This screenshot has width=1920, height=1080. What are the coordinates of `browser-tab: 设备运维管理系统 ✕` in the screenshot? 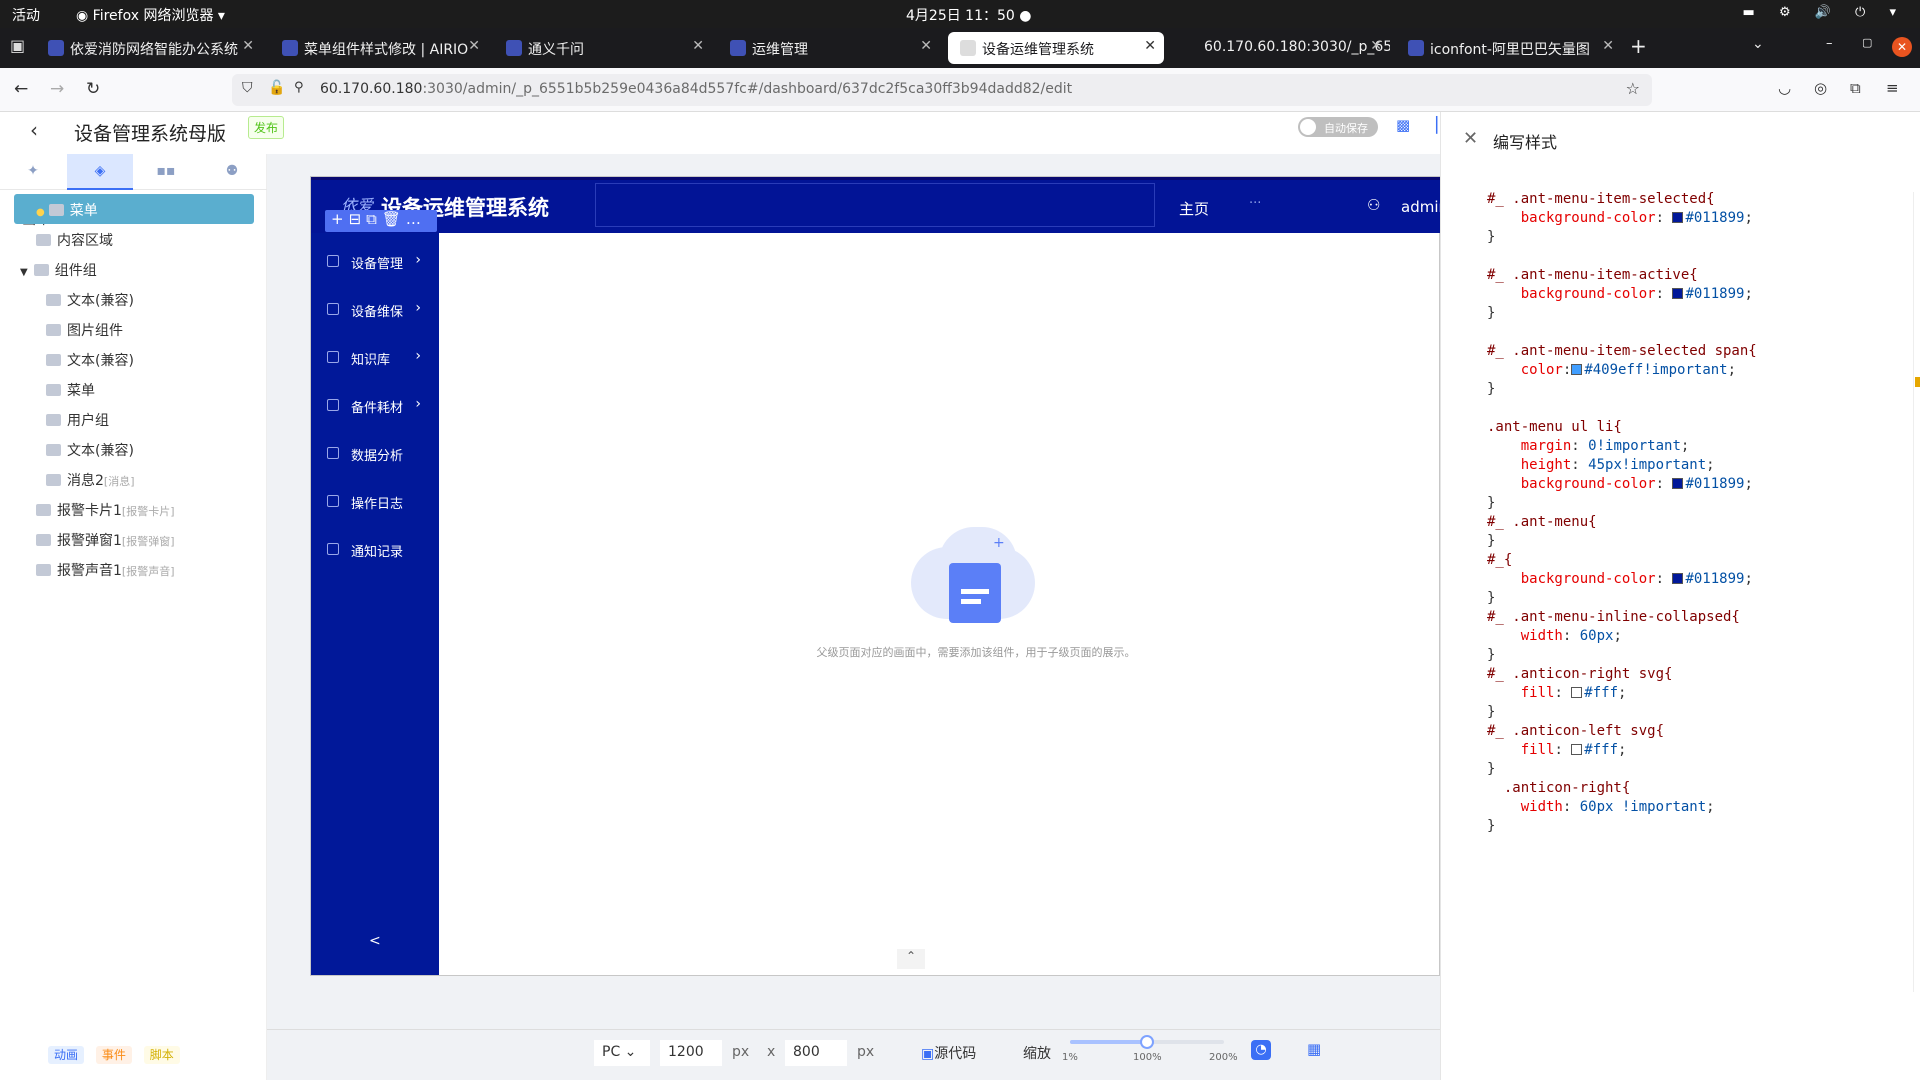 It's located at (1056, 48).